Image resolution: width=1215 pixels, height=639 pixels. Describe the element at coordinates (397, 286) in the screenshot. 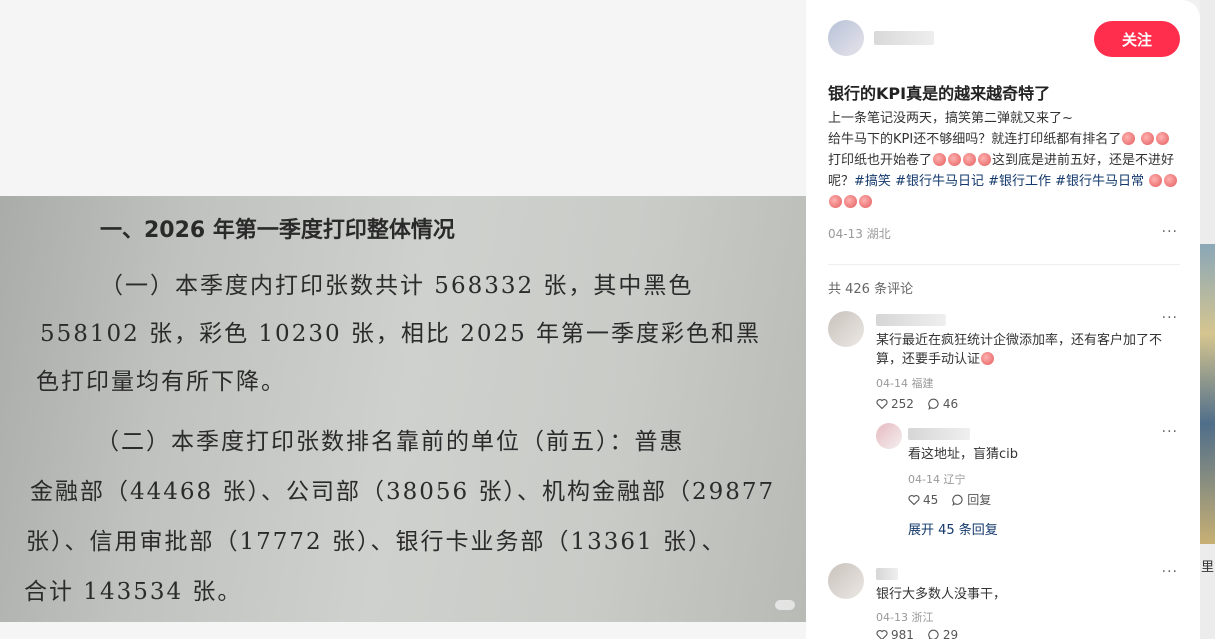

I see `photo-line: （一）本季度内打印张数共计 568332 张，其中黑色` at that location.